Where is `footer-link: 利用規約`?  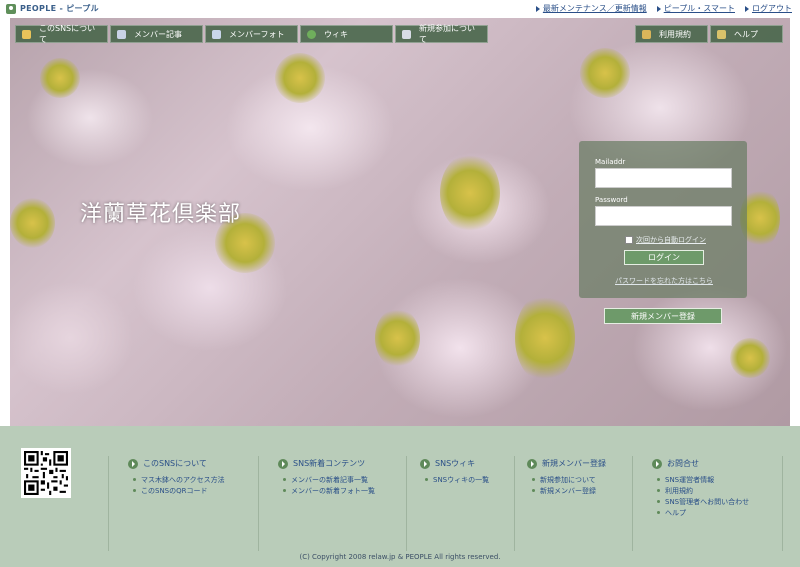 footer-link: 利用規約 is located at coordinates (703, 490).